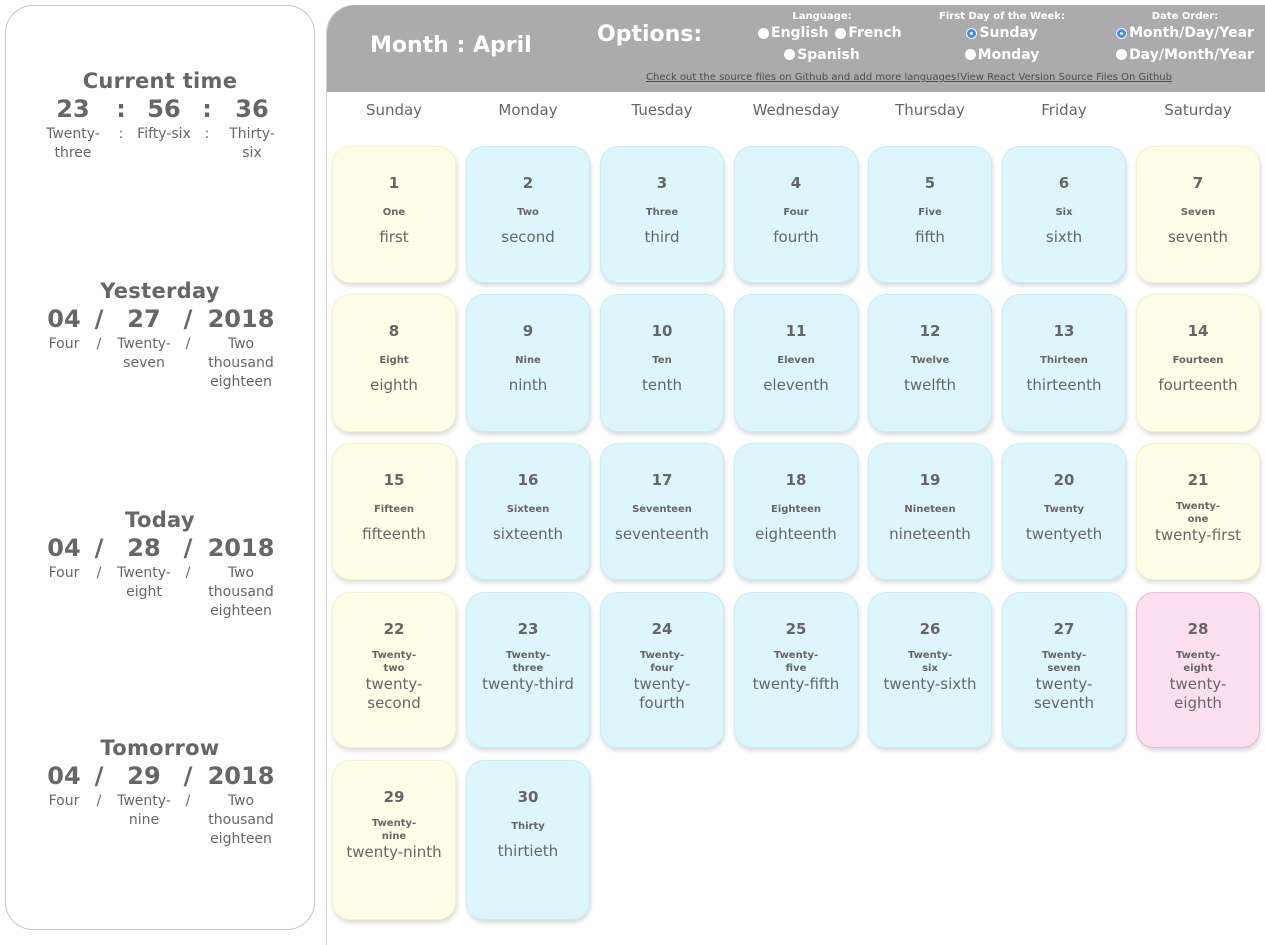  I want to click on day-cell: 6 Six sixth, so click(1064, 214).